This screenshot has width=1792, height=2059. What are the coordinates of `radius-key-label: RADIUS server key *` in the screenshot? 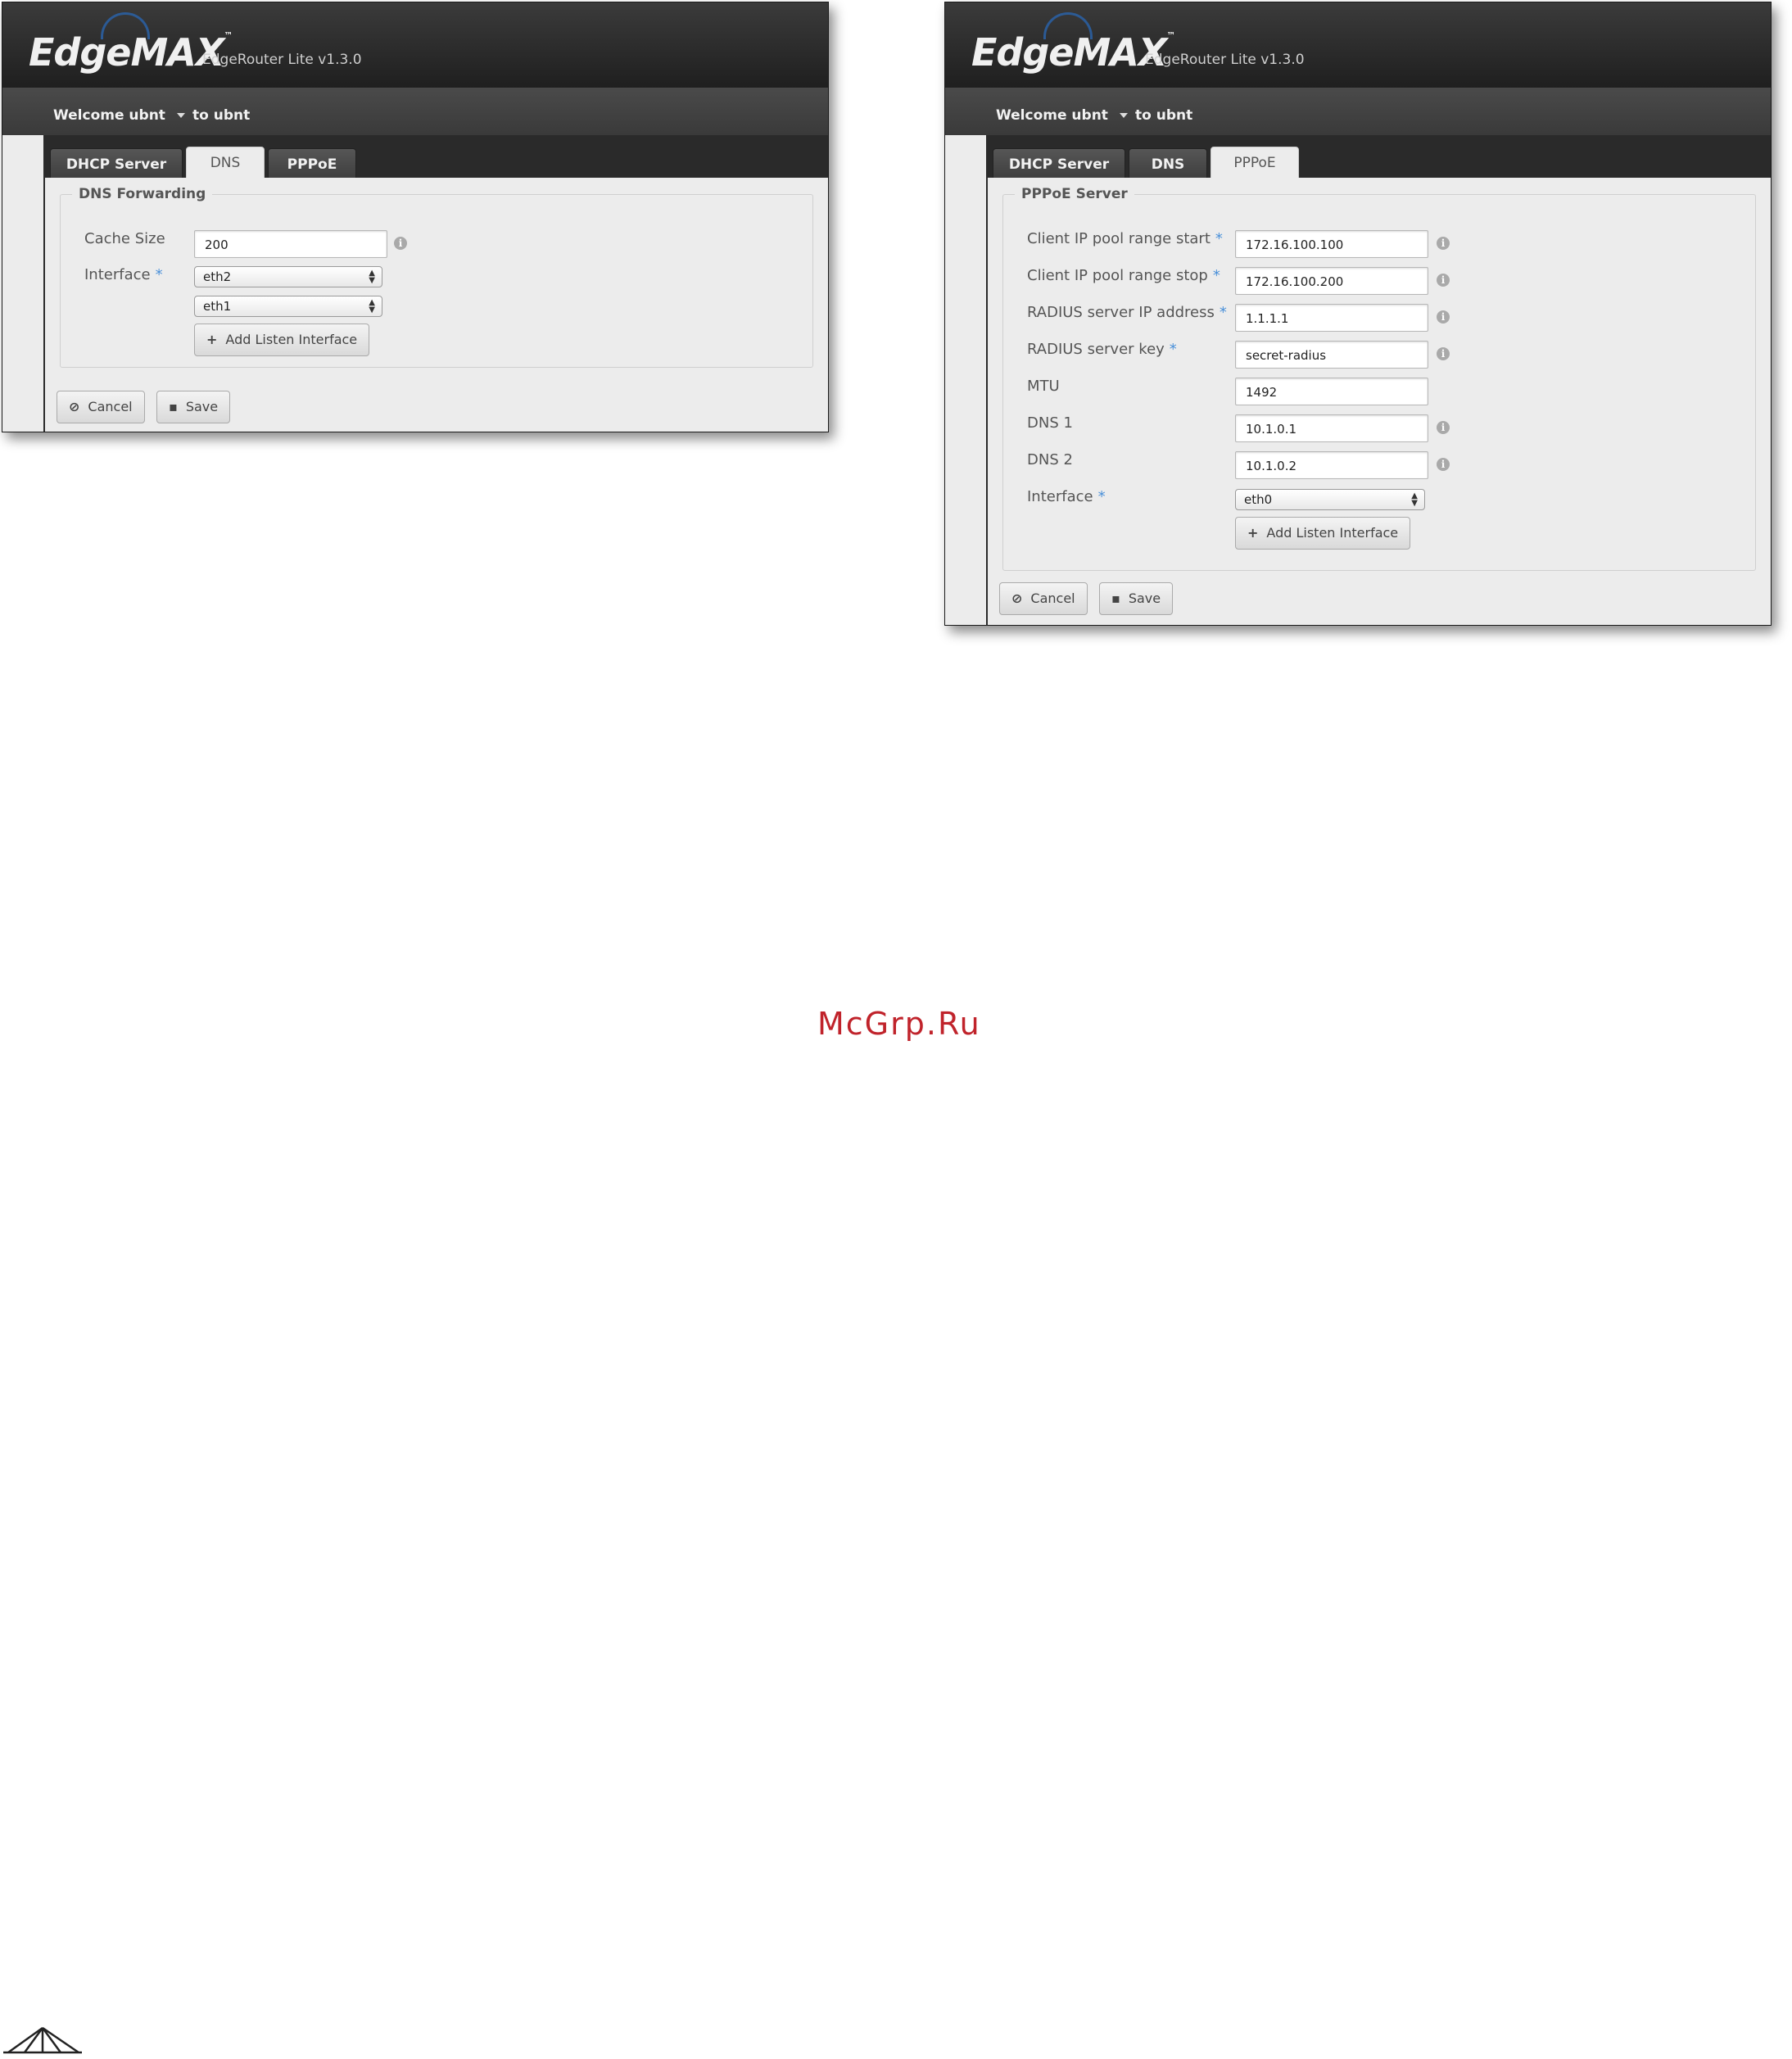 It's located at (1102, 349).